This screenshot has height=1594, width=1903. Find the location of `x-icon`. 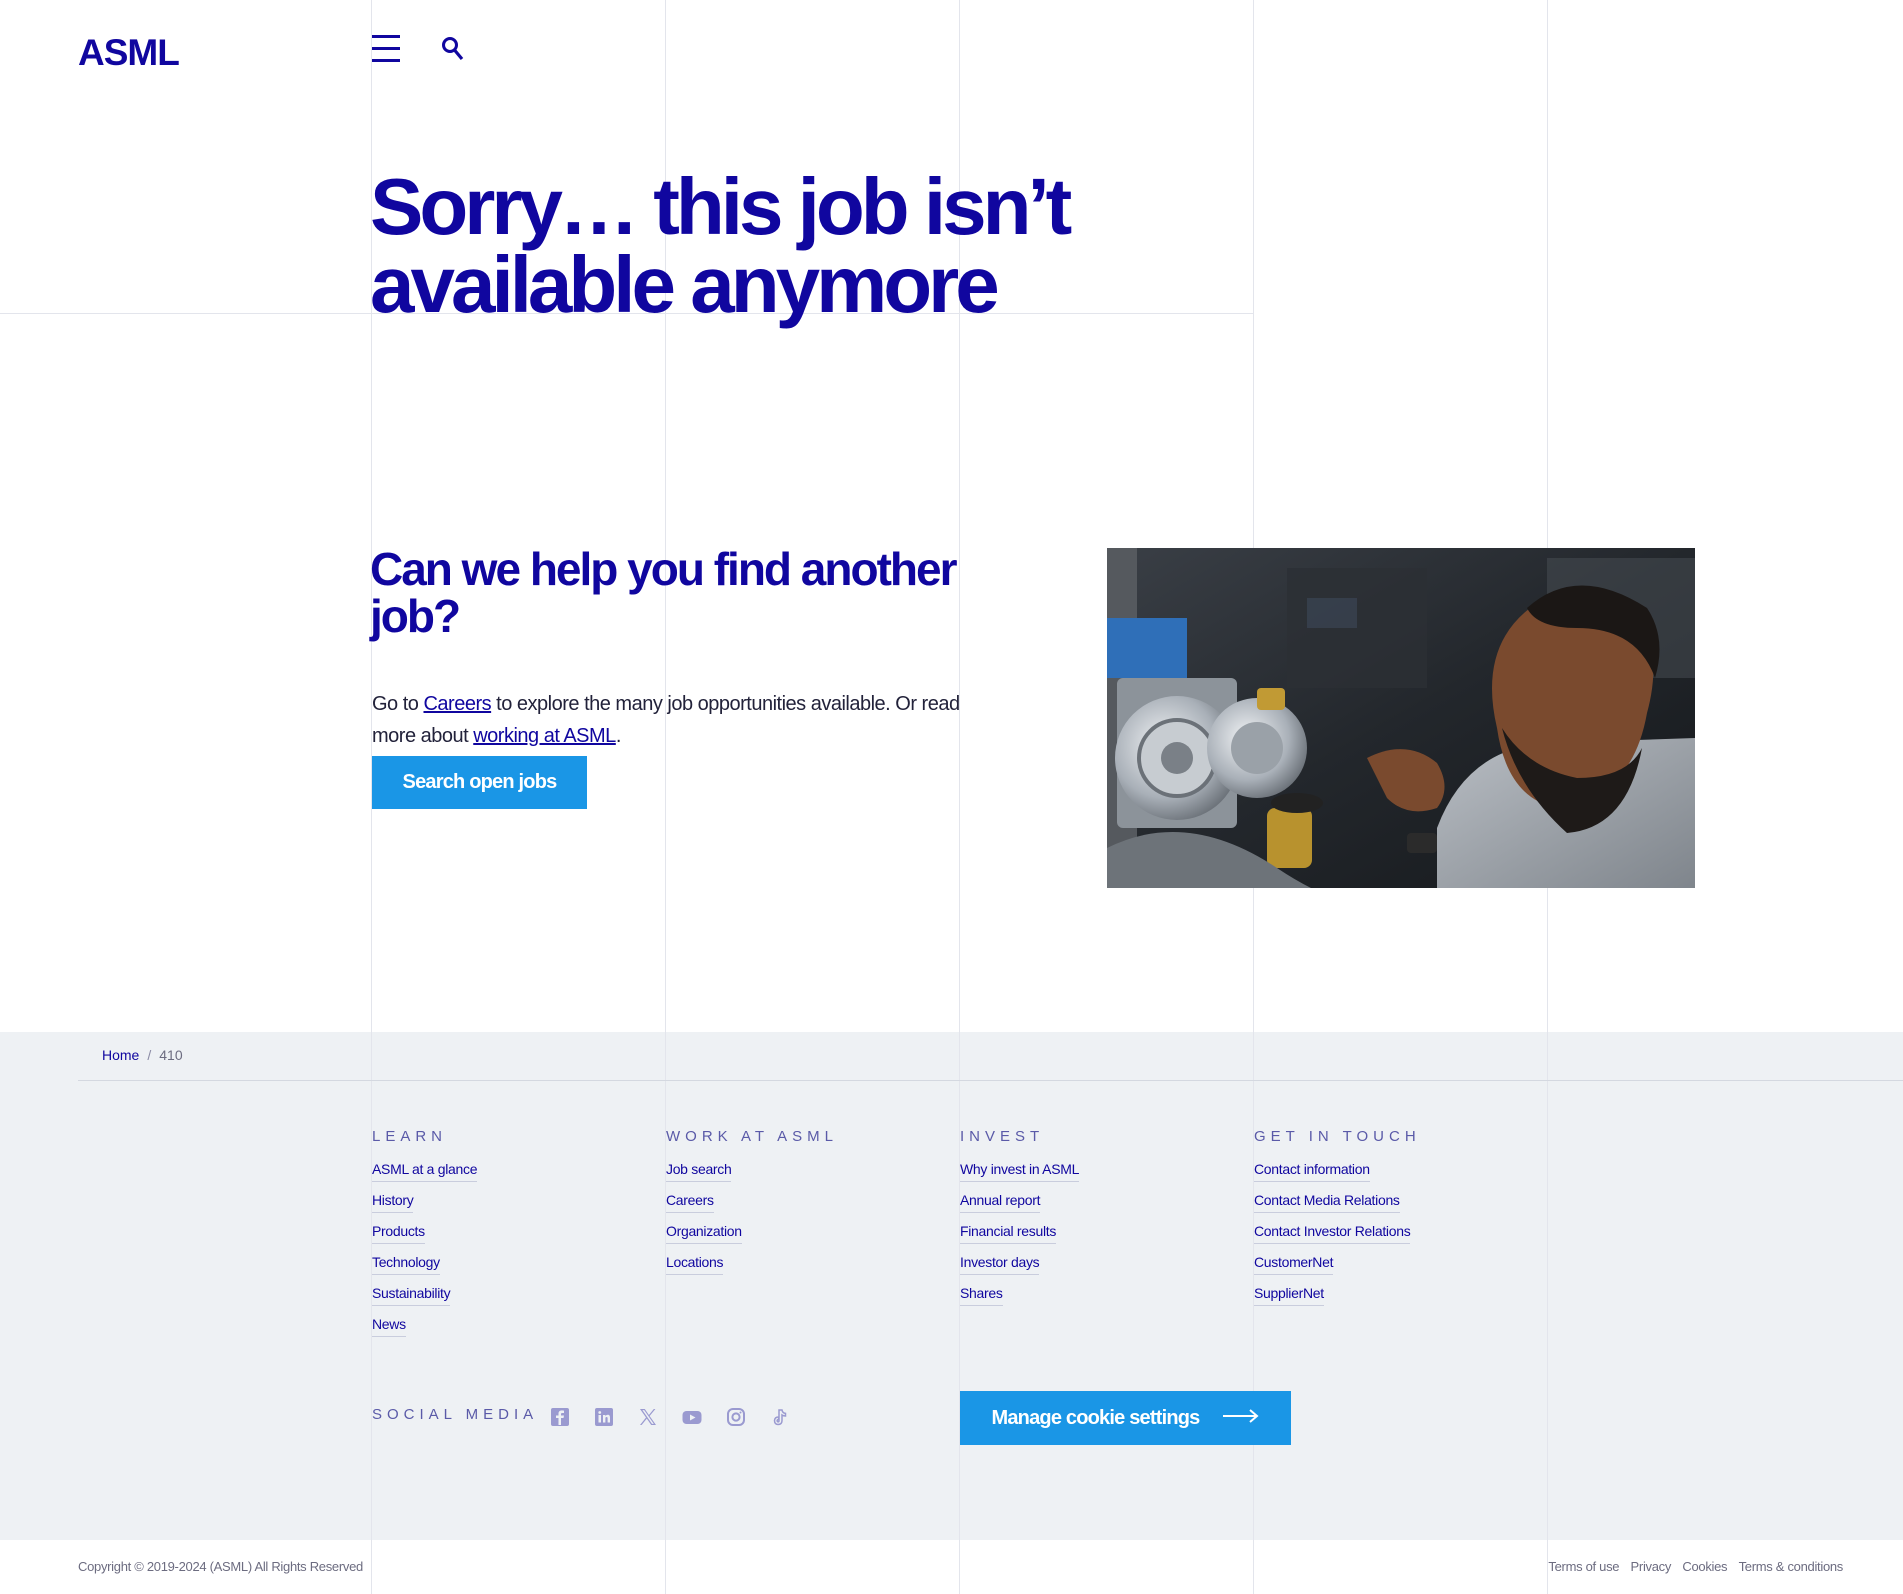

x-icon is located at coordinates (648, 1417).